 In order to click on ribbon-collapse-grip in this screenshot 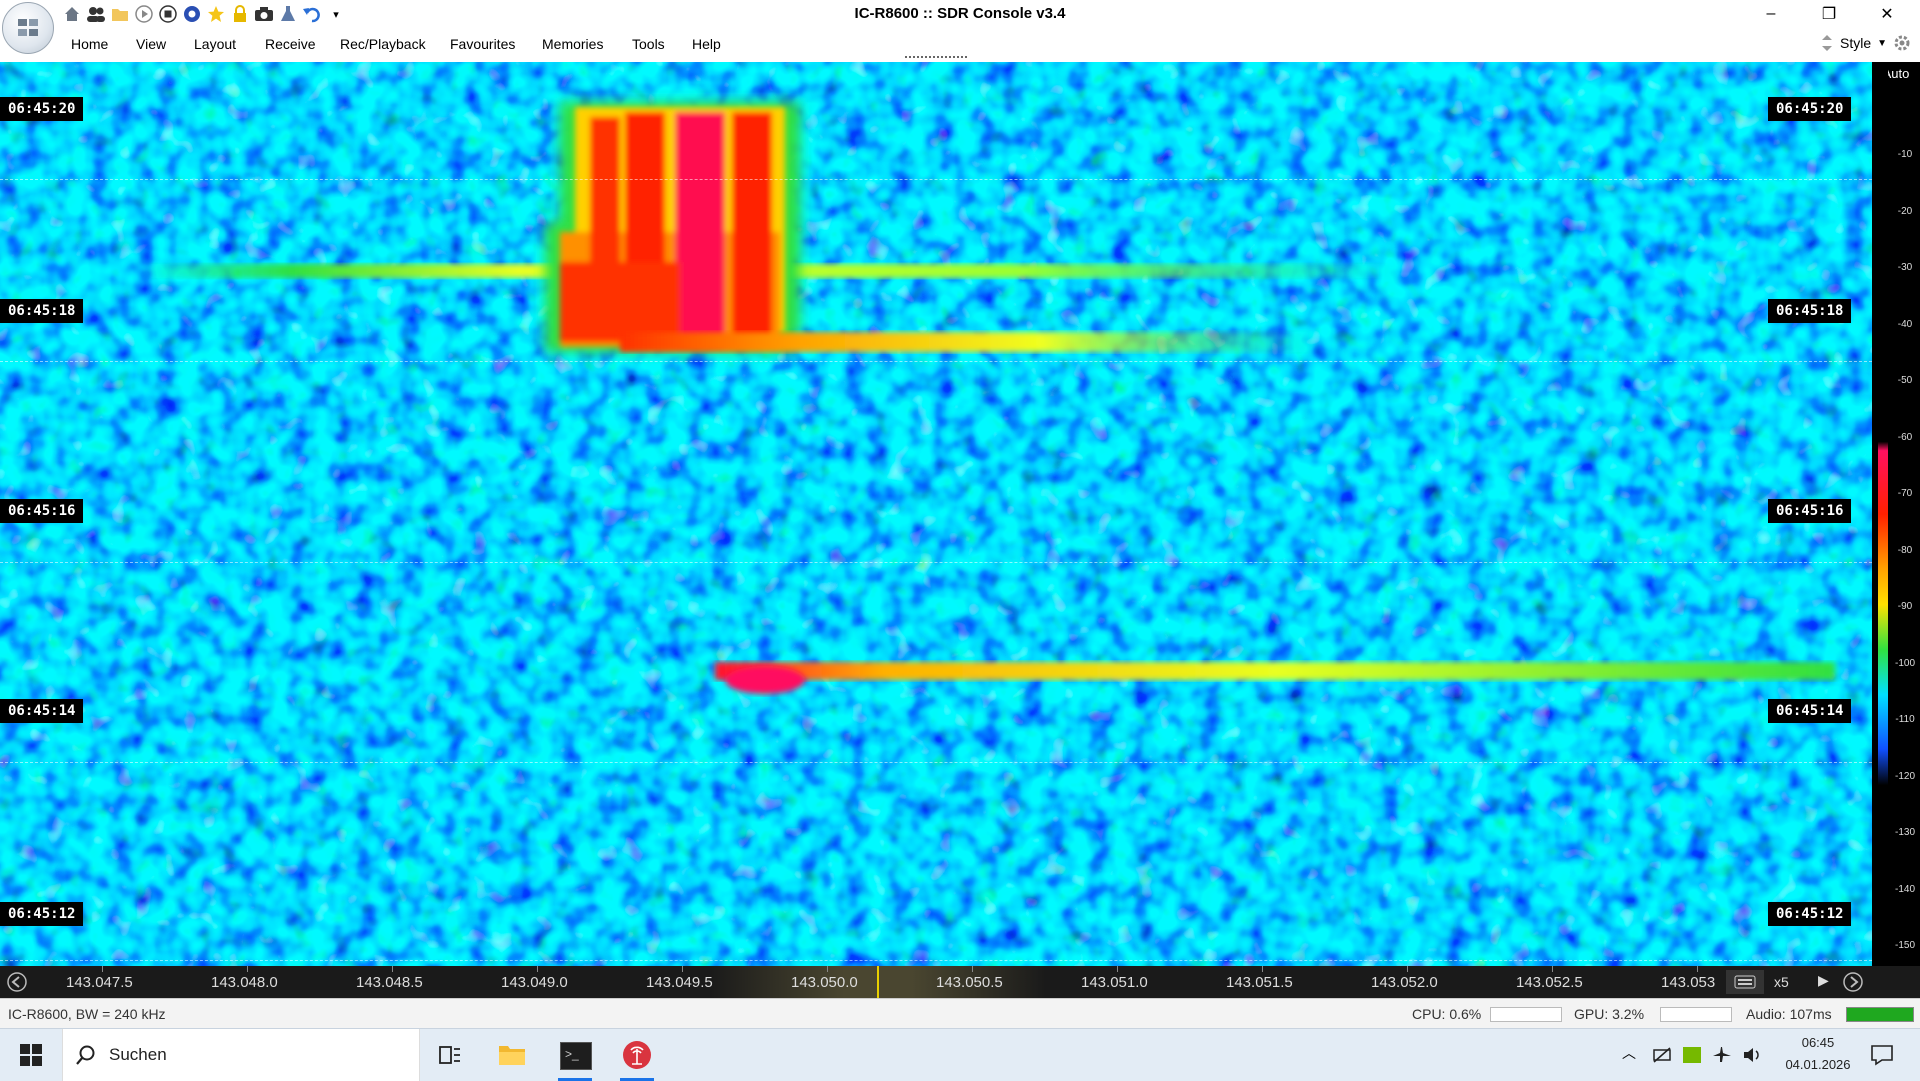, I will do `click(936, 57)`.